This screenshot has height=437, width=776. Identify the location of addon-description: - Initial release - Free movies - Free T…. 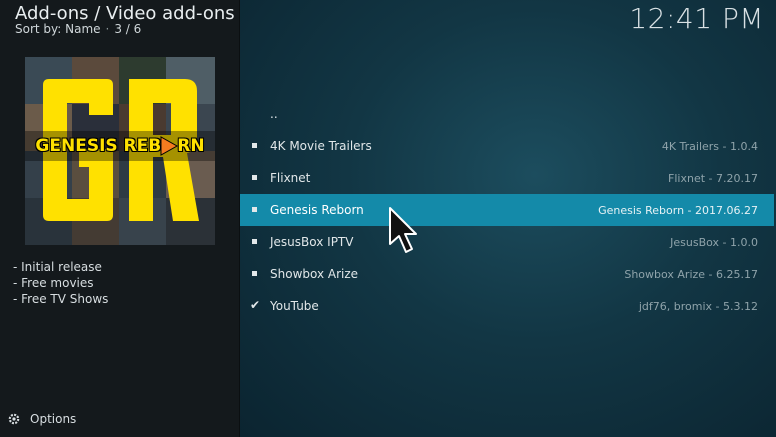
(60, 283).